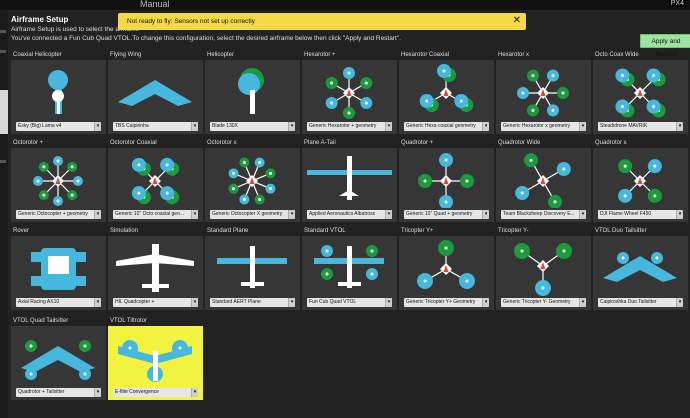  I want to click on airframe-tile: Octo Coax Wide Steadidrone MAVRIK ▾, so click(640, 93).